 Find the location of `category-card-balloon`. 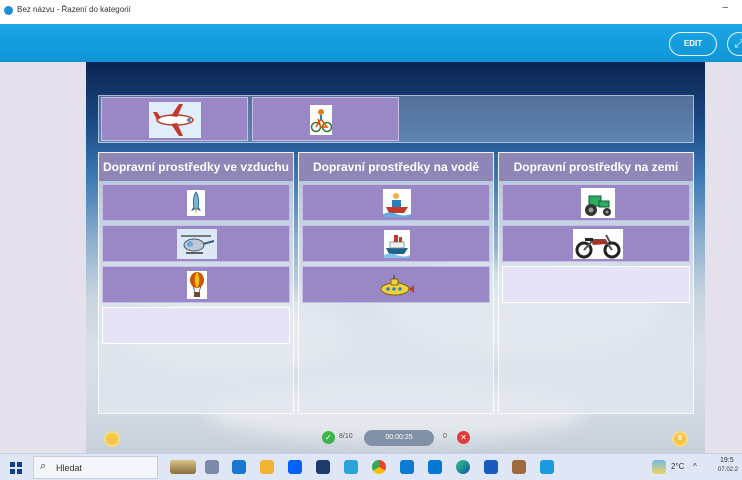

category-card-balloon is located at coordinates (196, 284).